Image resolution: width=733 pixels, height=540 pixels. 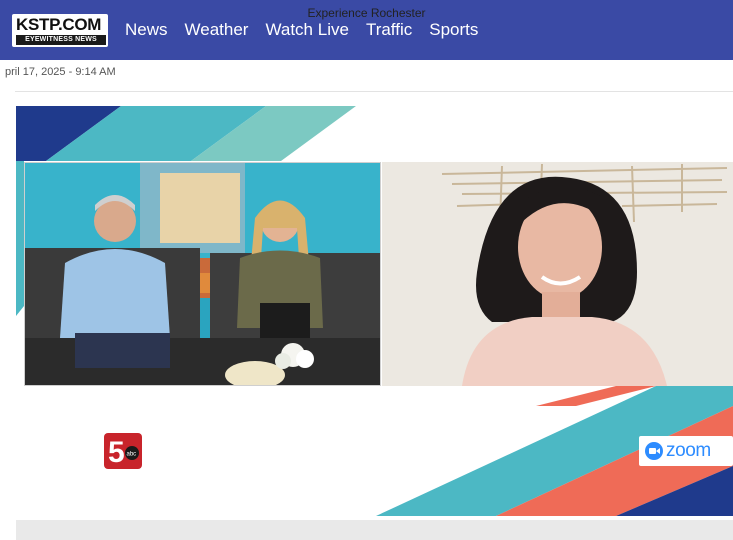 I want to click on nav-traffic: Traffic, so click(x=389, y=30).